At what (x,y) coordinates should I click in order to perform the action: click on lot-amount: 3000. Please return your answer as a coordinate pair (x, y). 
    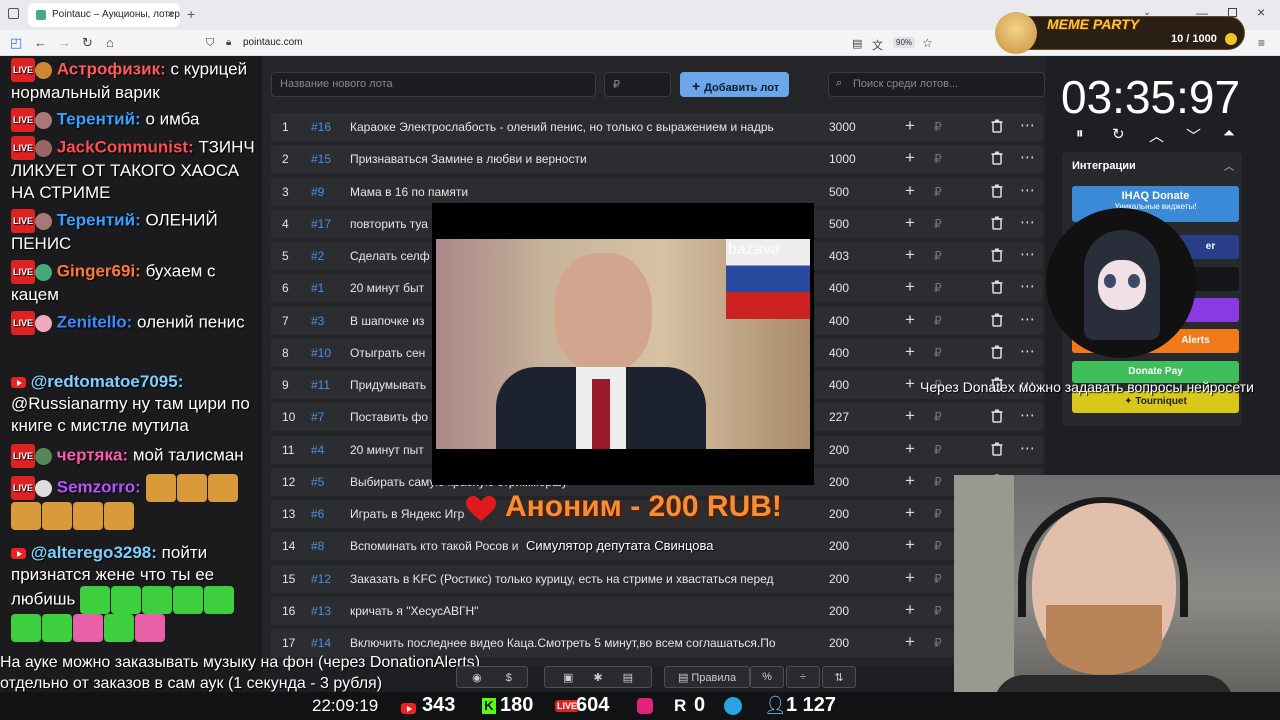
    Looking at the image, I should click on (842, 127).